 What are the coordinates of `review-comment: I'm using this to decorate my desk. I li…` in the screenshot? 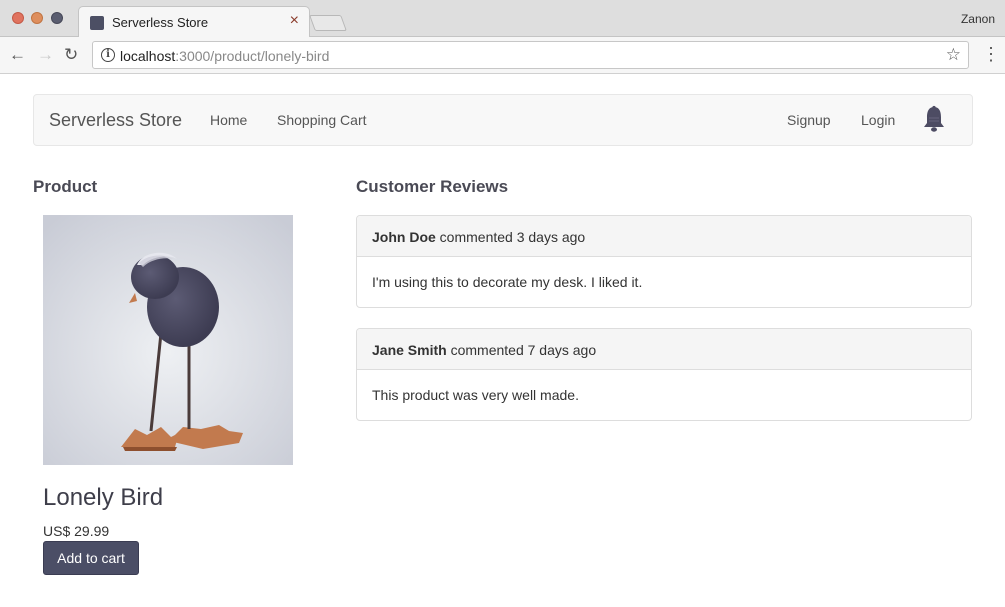 It's located at (507, 282).